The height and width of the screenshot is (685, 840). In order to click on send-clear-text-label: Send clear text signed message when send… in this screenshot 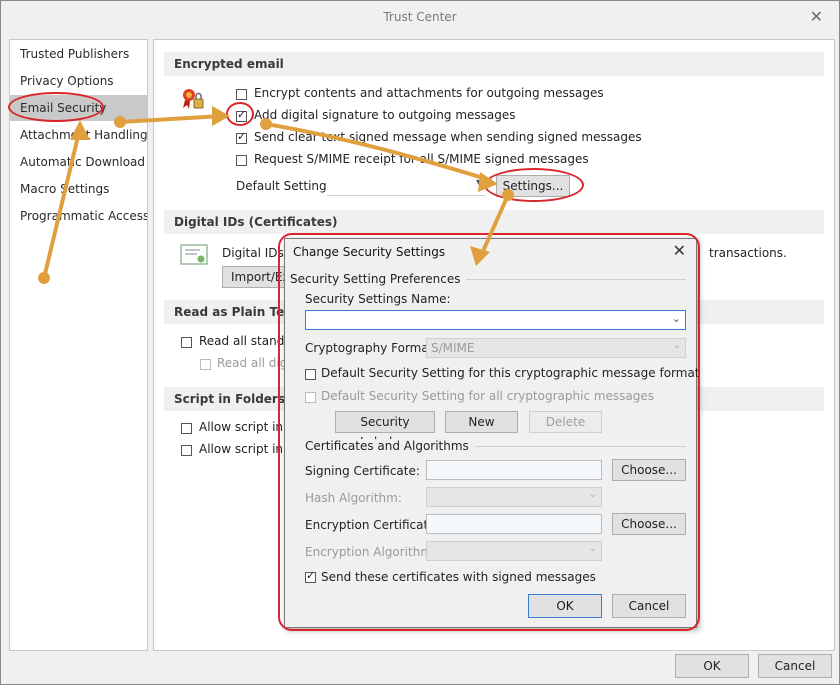, I will do `click(448, 137)`.